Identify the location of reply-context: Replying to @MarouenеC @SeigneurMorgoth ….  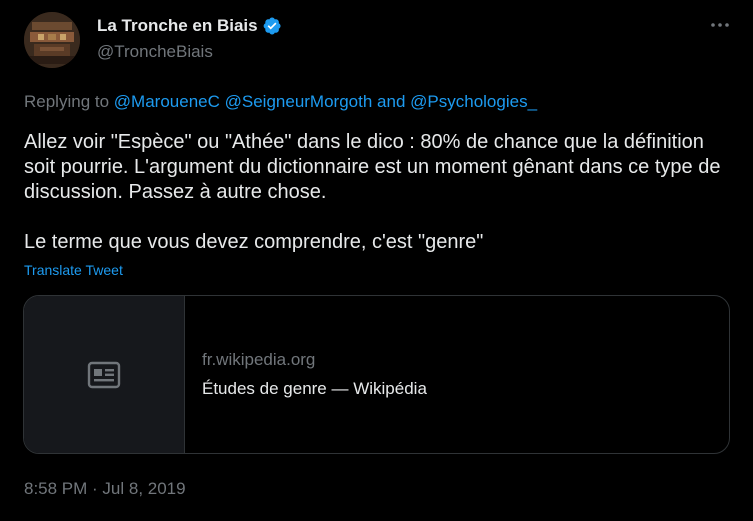
(280, 102).